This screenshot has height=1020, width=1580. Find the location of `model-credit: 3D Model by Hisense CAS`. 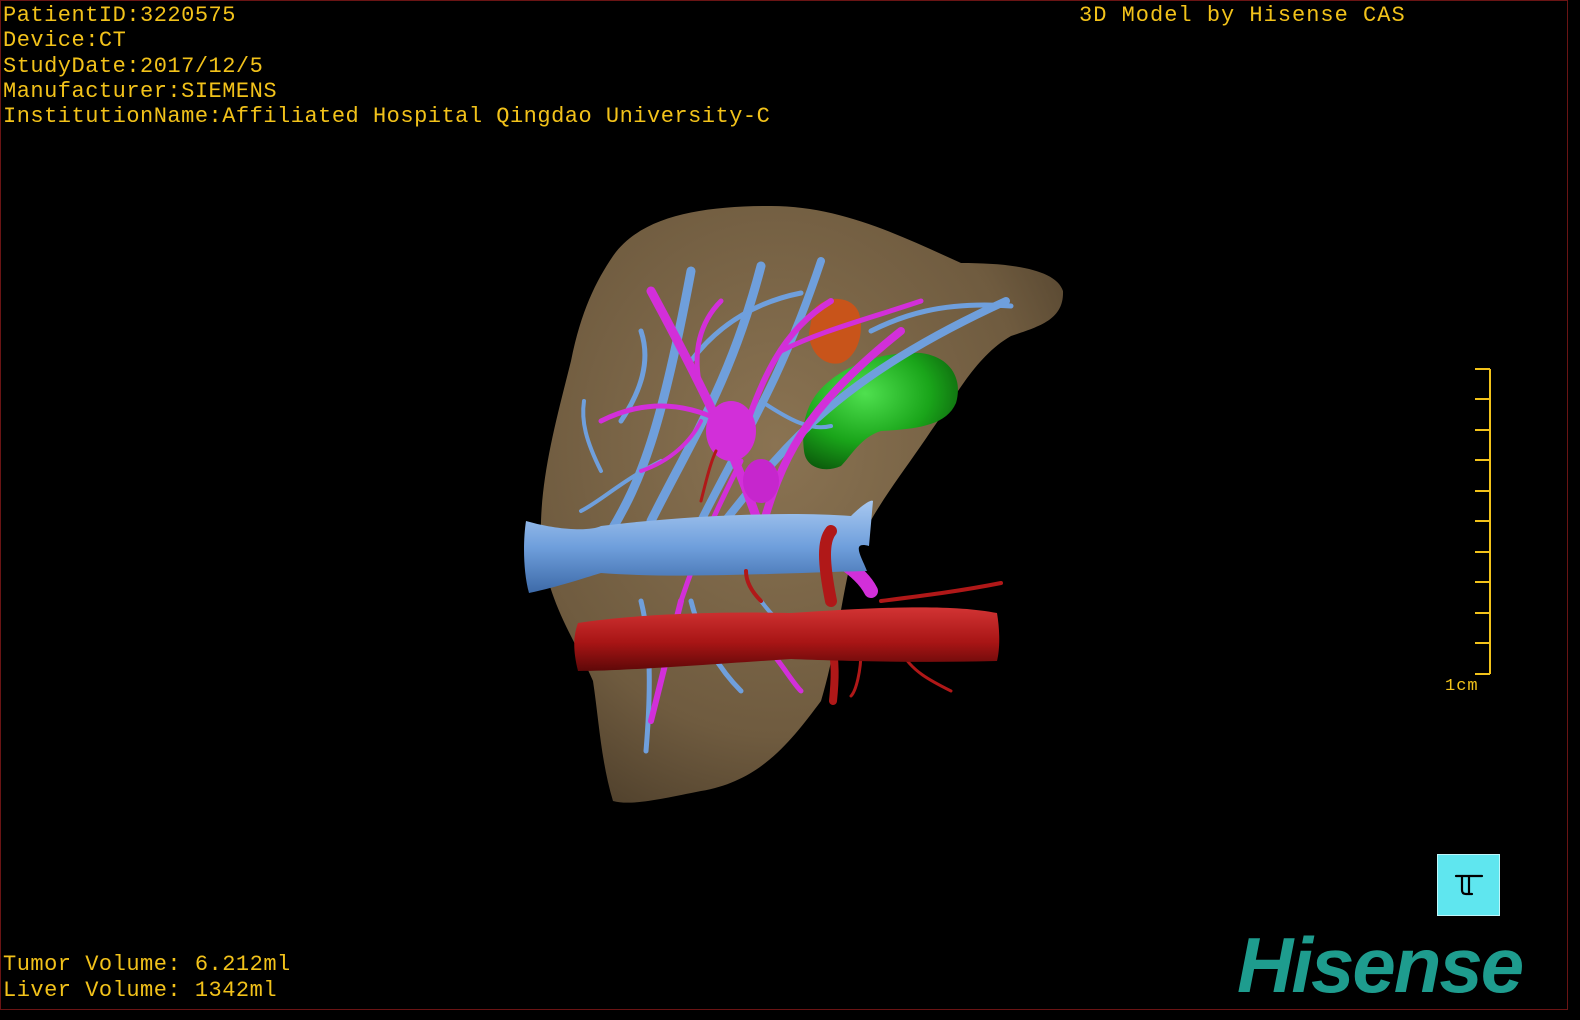

model-credit: 3D Model by Hisense CAS is located at coordinates (1242, 15).